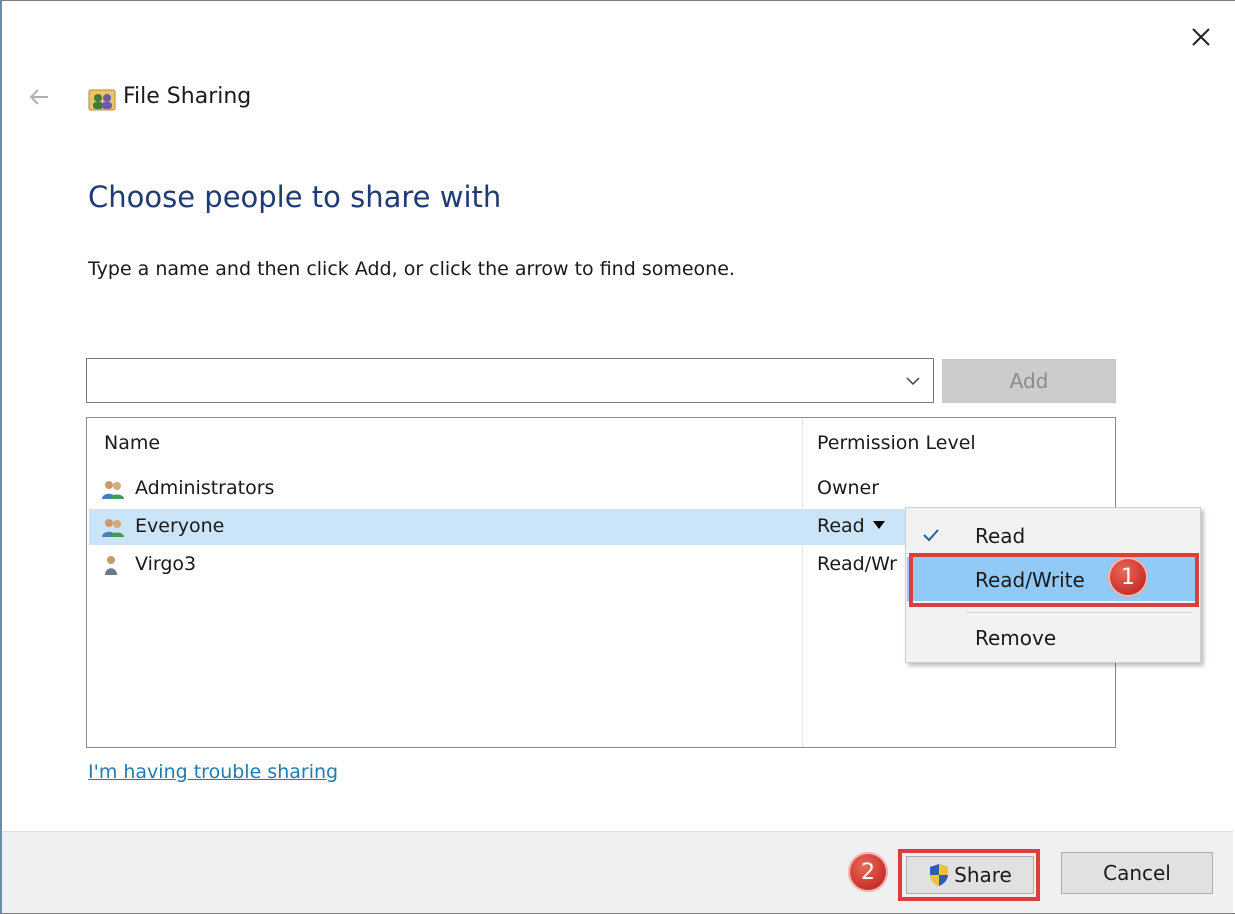 The height and width of the screenshot is (914, 1235). What do you see at coordinates (213, 772) in the screenshot?
I see `trouble-sharing-link: I'm having trouble sharing` at bounding box center [213, 772].